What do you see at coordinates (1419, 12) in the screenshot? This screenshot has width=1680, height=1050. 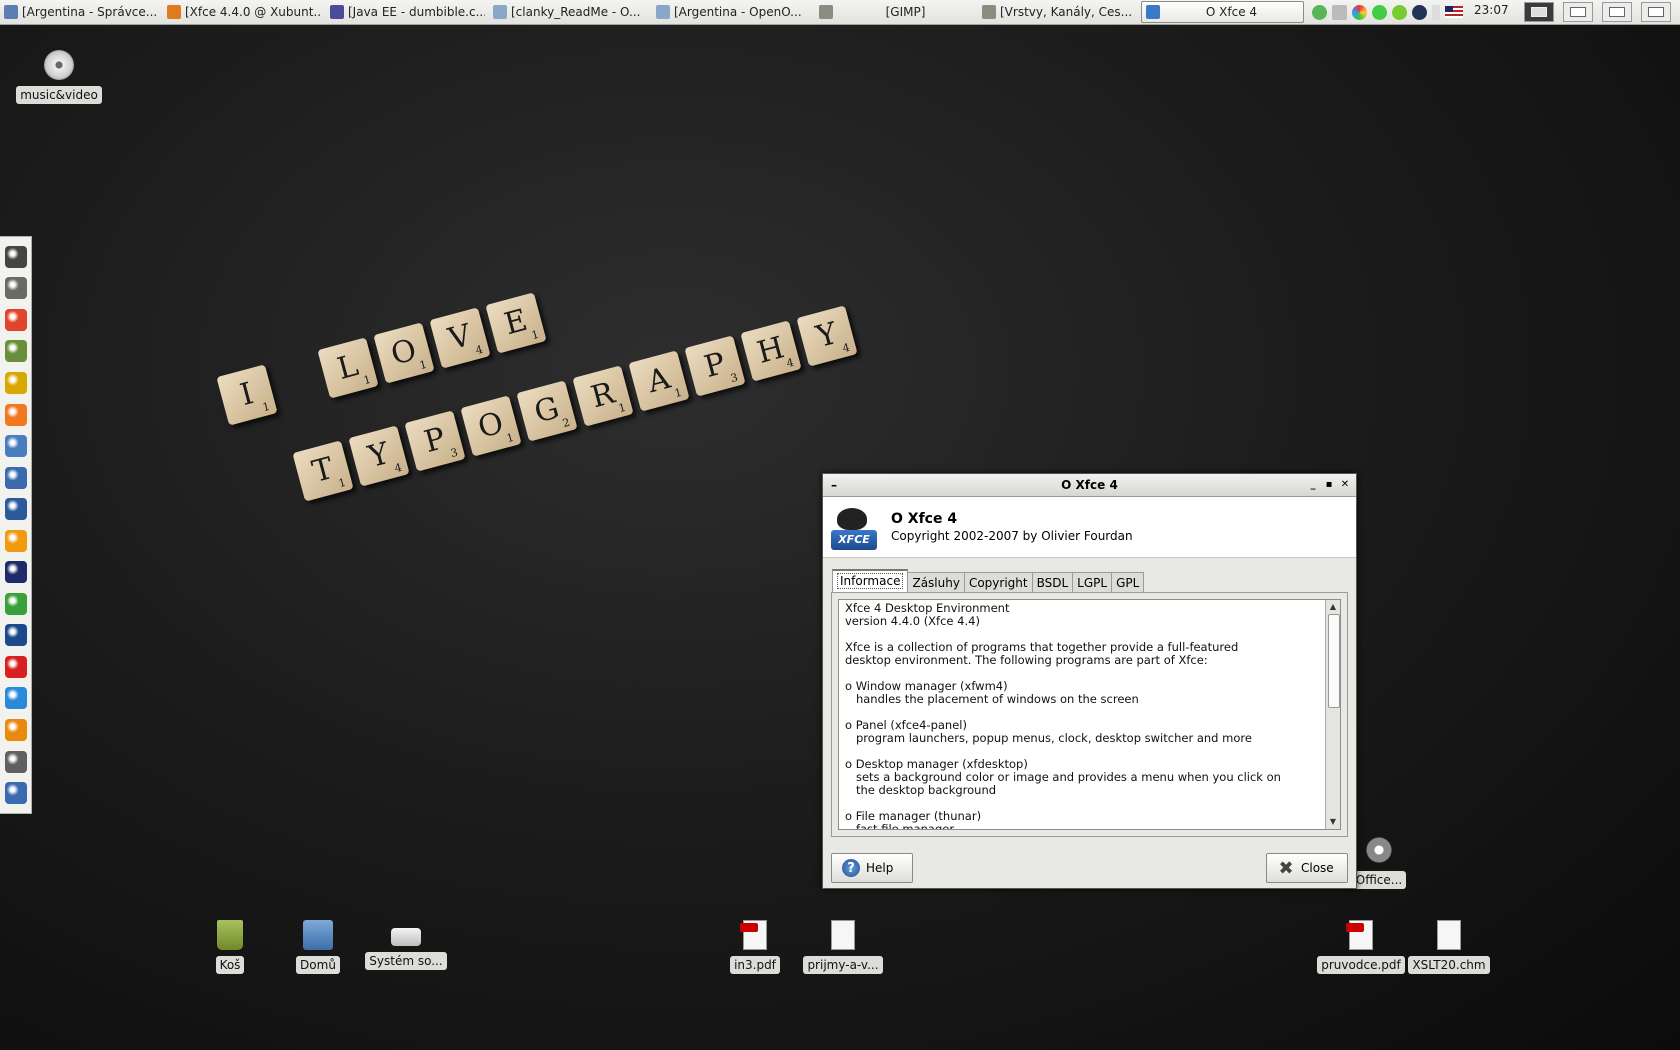 I see `bluetooth-icon` at bounding box center [1419, 12].